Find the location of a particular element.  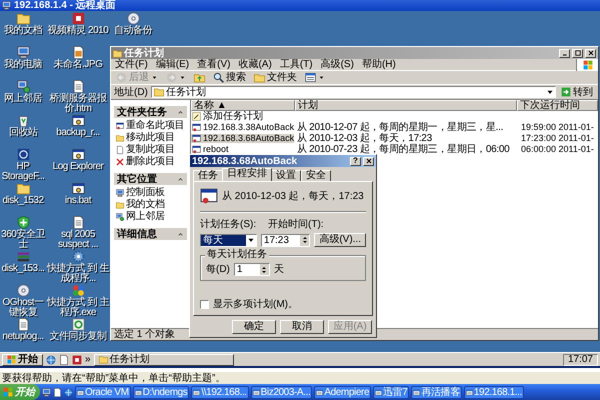

icon-label: OGhost一键恢复 is located at coordinates (23, 308).